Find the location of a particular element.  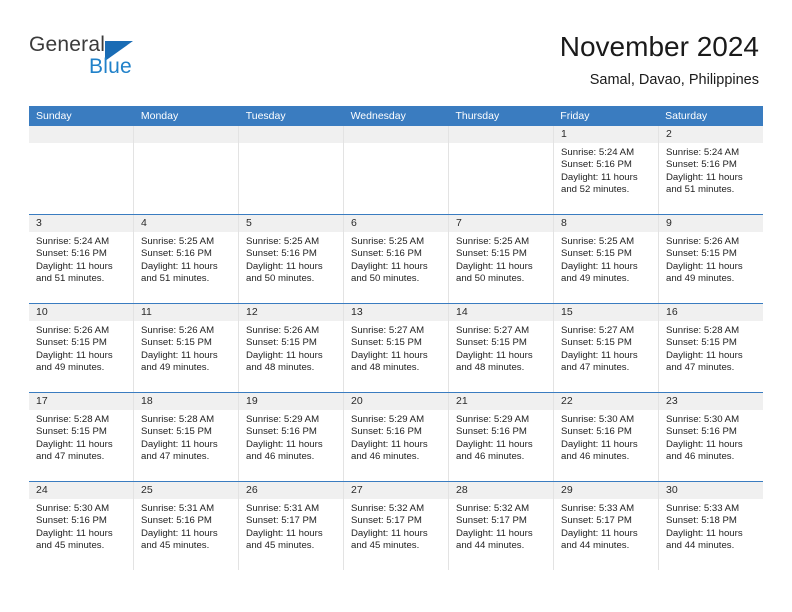

day-number: 16 is located at coordinates (711, 312).